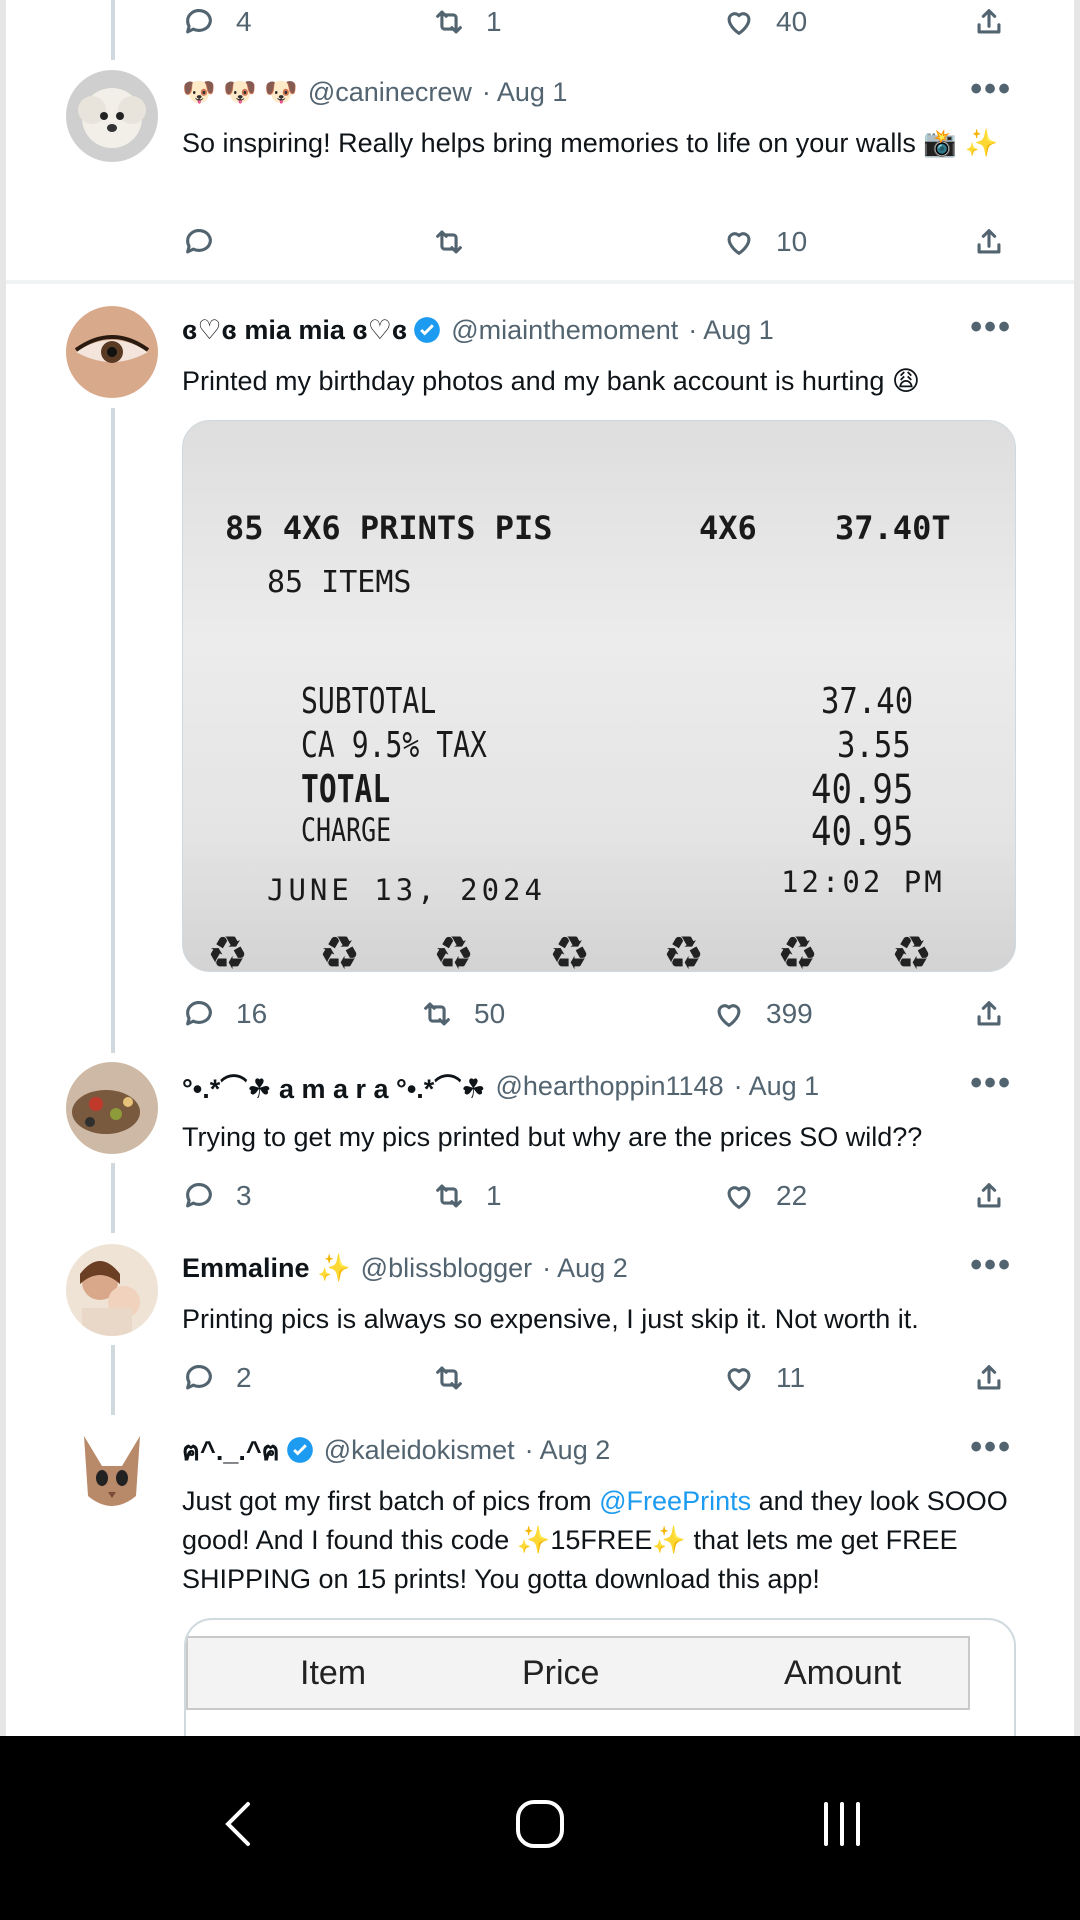 The image size is (1080, 1920). What do you see at coordinates (266, 1268) in the screenshot?
I see `display-name: Emmaline ✨` at bounding box center [266, 1268].